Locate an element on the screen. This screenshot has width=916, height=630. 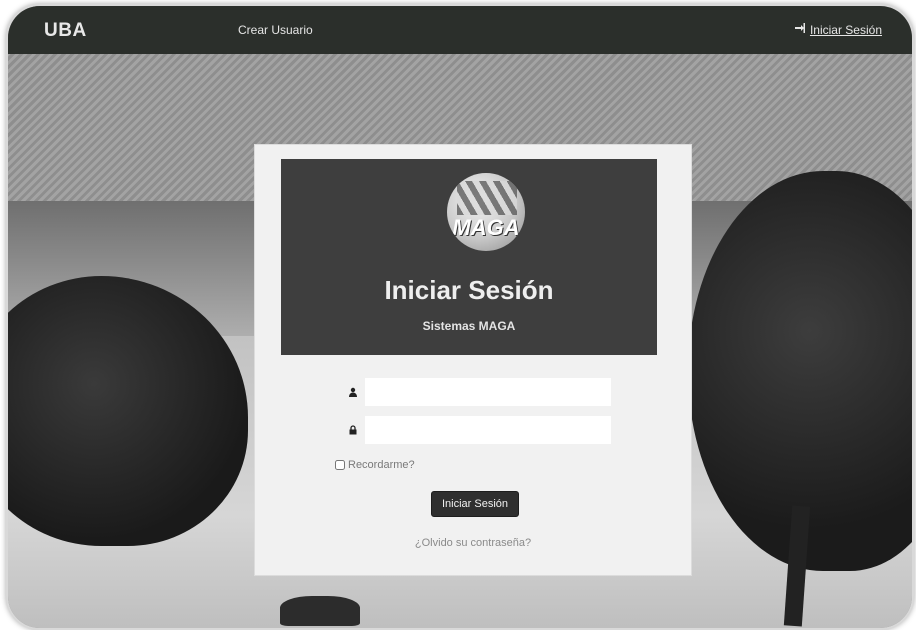
forgot-password-link: ¿Olvido su contraseña? is located at coordinates (473, 543).